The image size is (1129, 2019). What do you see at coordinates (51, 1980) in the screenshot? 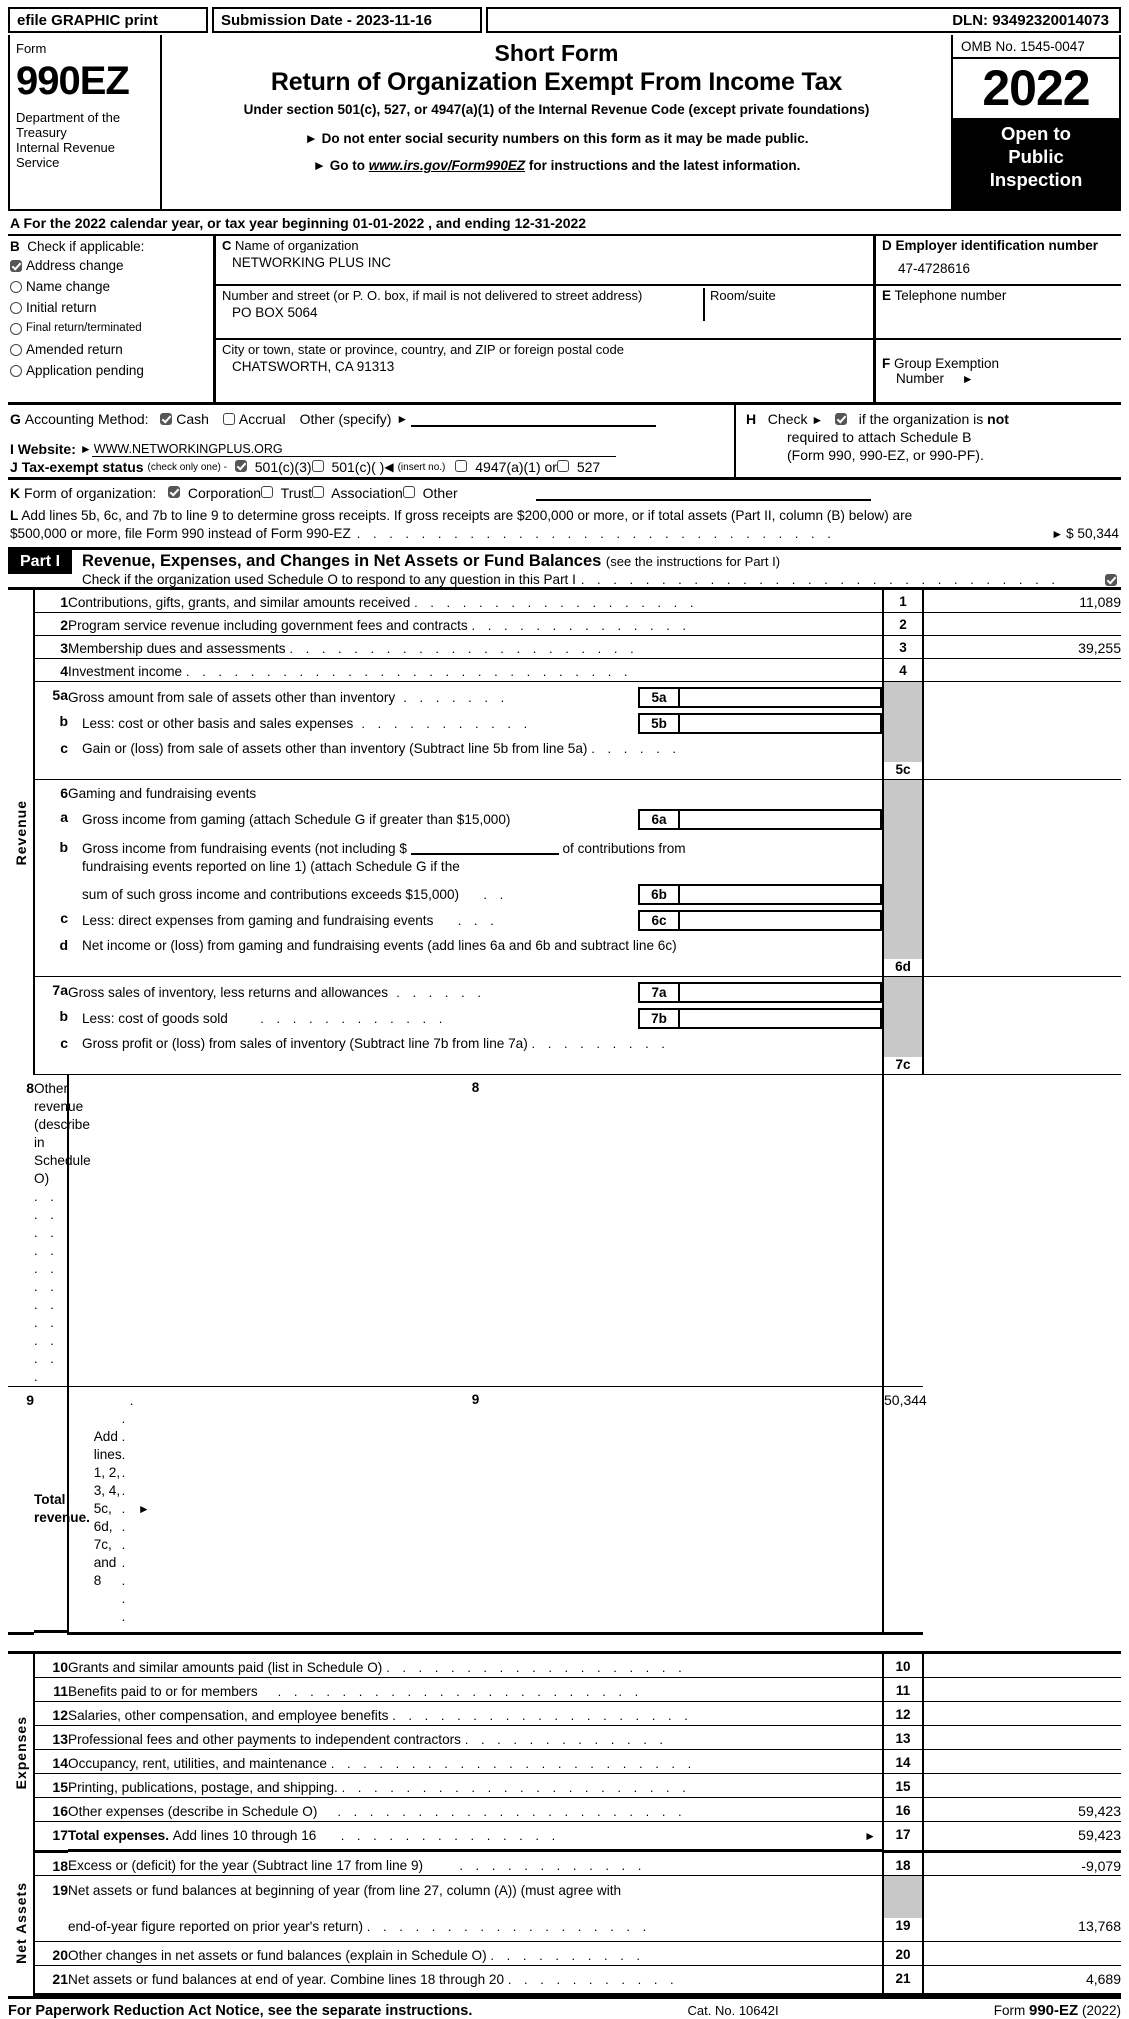
I see `line-number: 21` at bounding box center [51, 1980].